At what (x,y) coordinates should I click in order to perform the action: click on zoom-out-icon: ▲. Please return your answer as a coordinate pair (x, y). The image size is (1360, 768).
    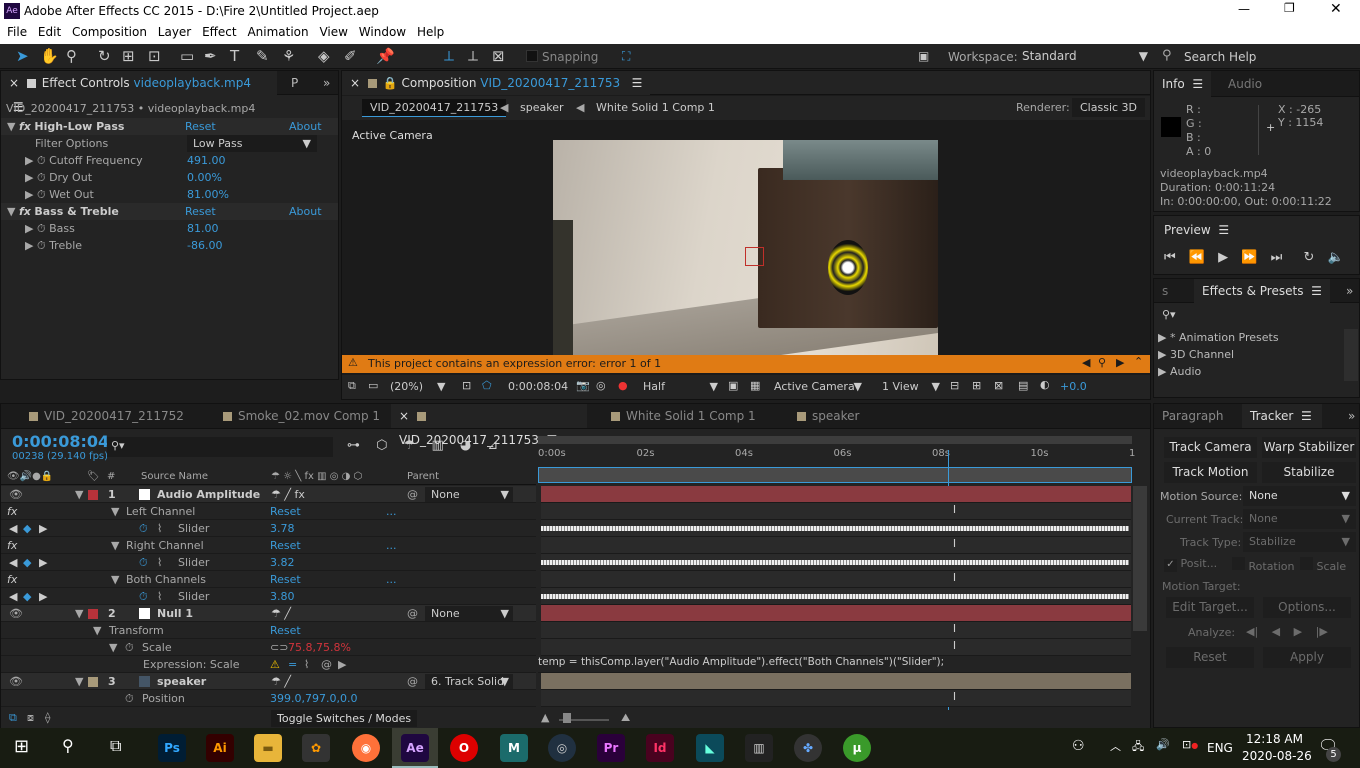
    Looking at the image, I should click on (545, 717).